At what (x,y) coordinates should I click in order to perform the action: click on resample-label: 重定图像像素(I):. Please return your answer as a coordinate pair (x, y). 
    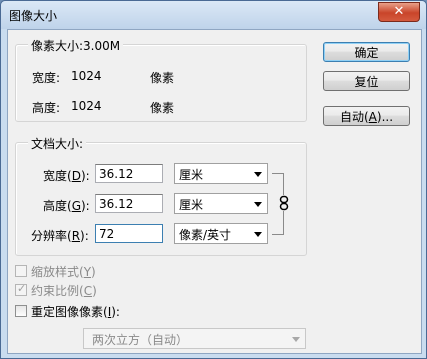
    Looking at the image, I should click on (75, 312).